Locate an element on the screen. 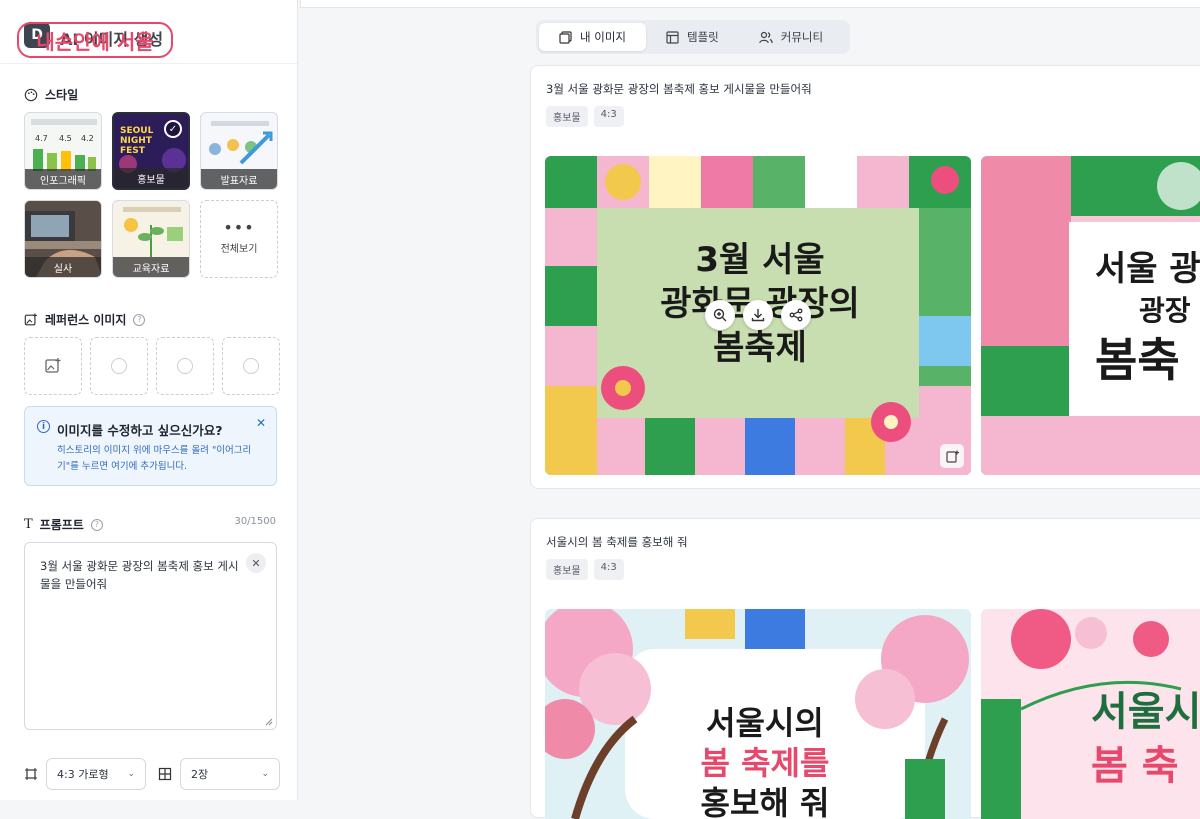 This screenshot has height=819, width=1200. generated-image: 서울 광 광장 봄축 is located at coordinates (1090, 315).